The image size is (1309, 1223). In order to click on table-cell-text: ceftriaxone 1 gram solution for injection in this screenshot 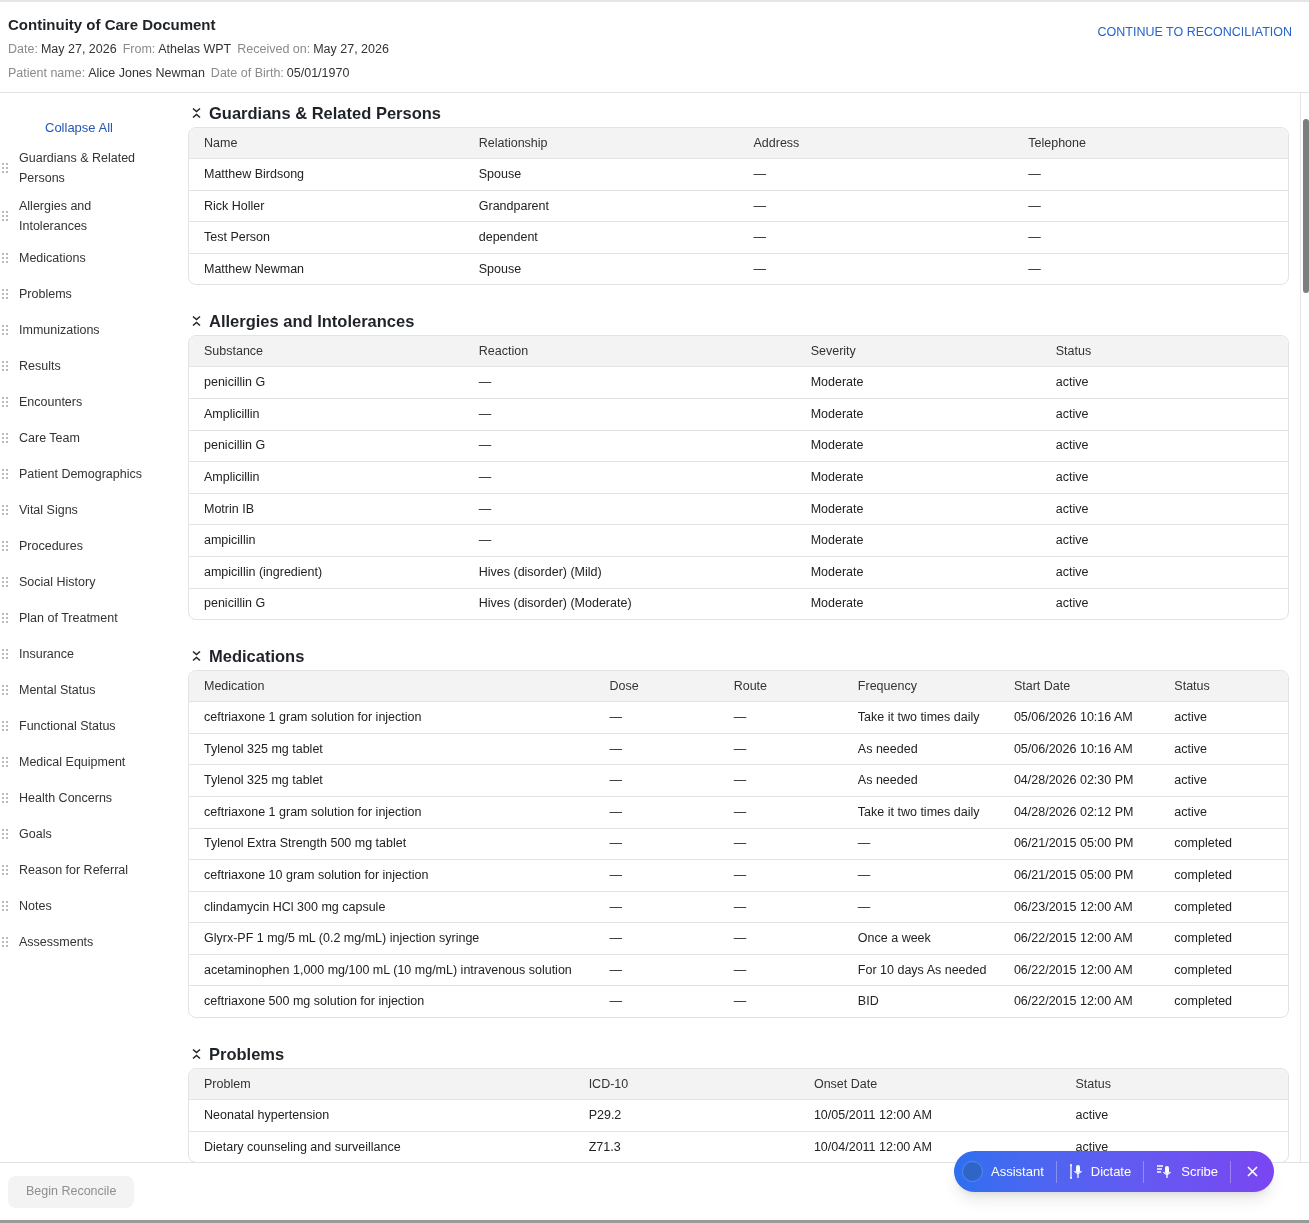, I will do `click(313, 812)`.